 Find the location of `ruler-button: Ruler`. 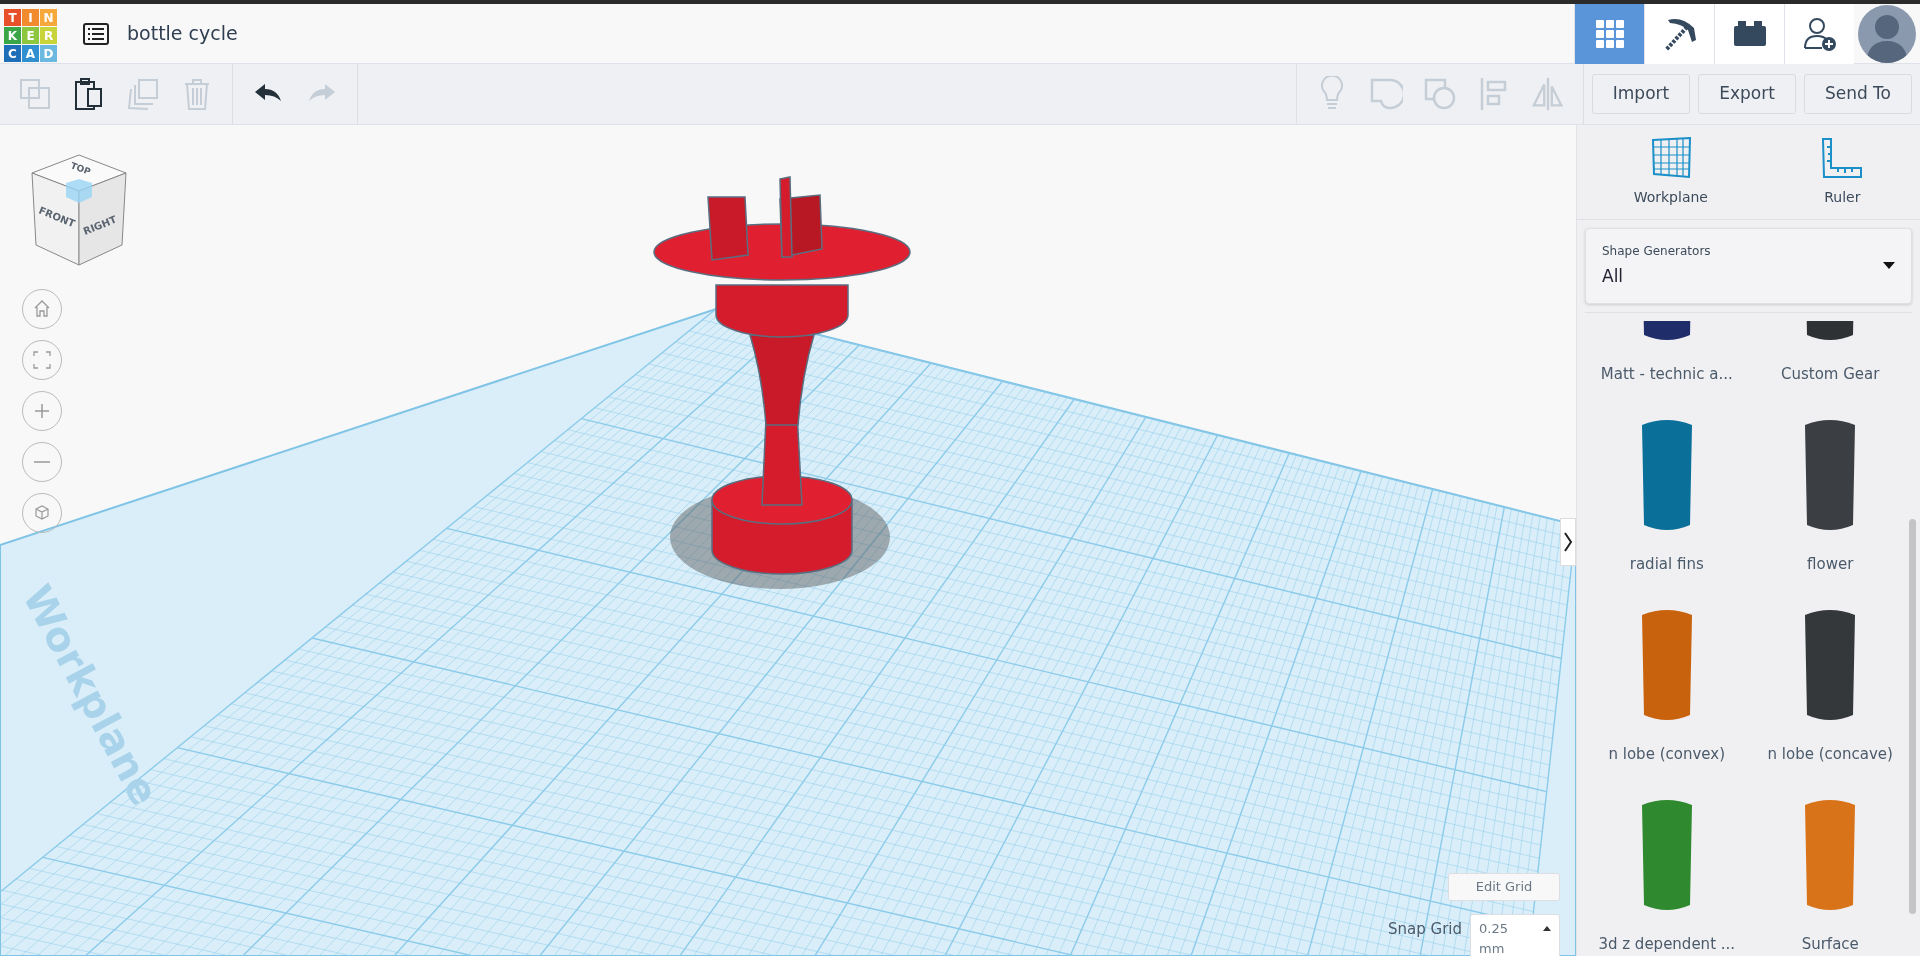

ruler-button: Ruler is located at coordinates (1842, 172).